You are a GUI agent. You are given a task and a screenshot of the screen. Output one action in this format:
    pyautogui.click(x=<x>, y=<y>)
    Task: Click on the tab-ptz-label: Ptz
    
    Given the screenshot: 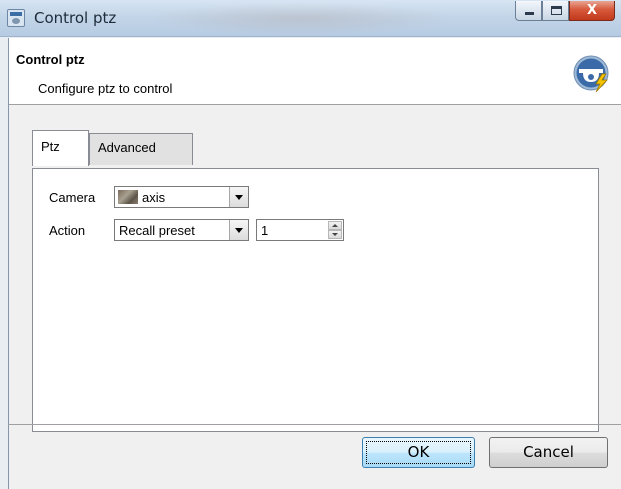 What is the action you would take?
    pyautogui.click(x=50, y=146)
    